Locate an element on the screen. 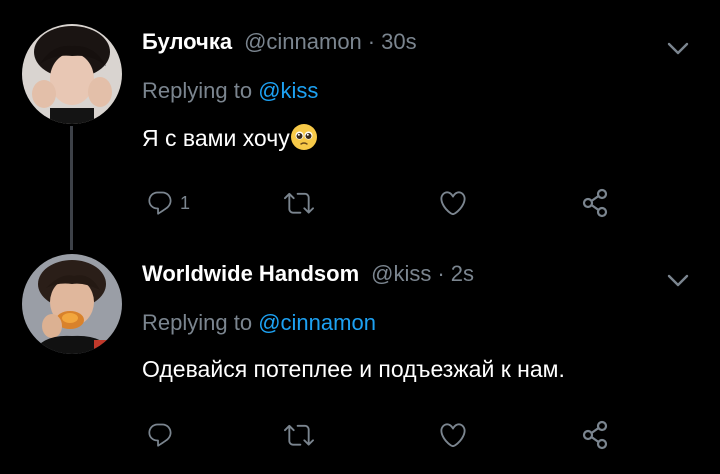 The width and height of the screenshot is (720, 474). reply-button is located at coordinates (163, 435).